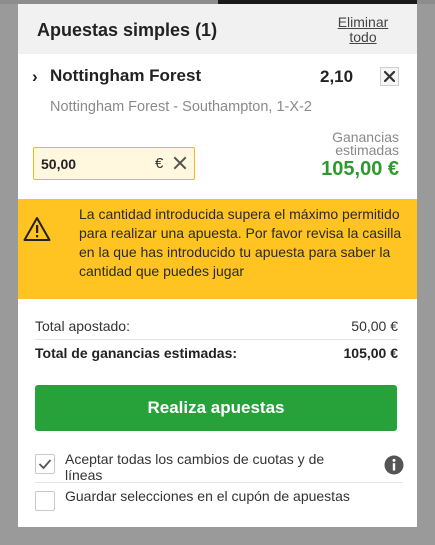  Describe the element at coordinates (126, 75) in the screenshot. I see `selection-name: Nottingham Forest` at that location.